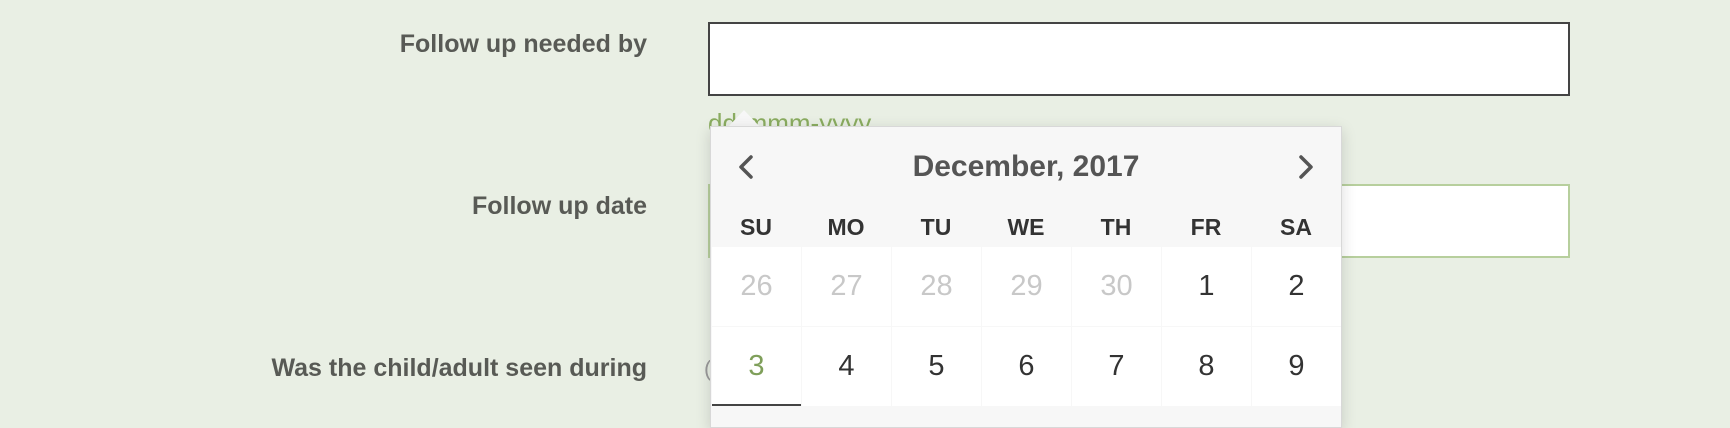  What do you see at coordinates (936, 286) in the screenshot?
I see `day-cell: 28` at bounding box center [936, 286].